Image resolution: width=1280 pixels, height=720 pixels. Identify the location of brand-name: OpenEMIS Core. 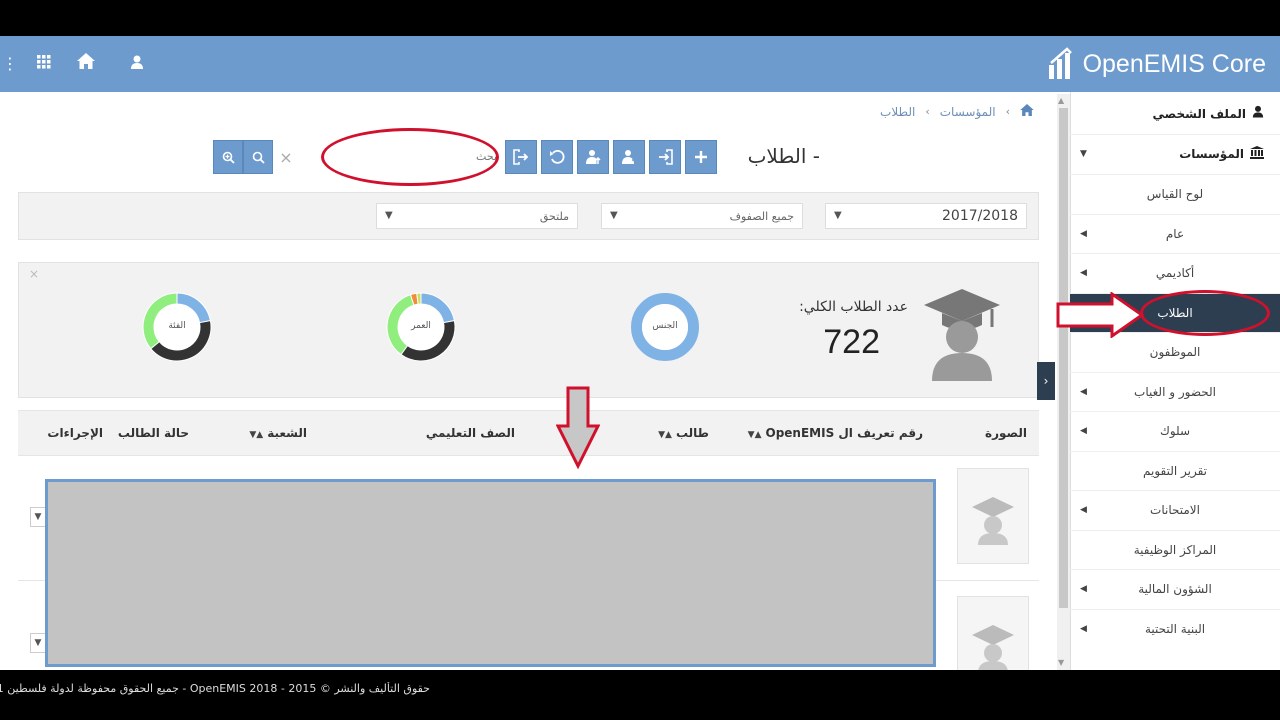
(1174, 63).